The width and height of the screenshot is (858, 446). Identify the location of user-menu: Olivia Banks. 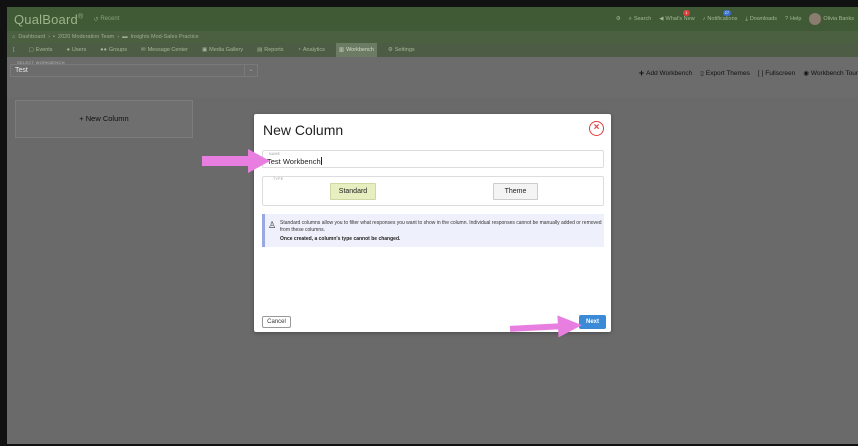
(831, 19).